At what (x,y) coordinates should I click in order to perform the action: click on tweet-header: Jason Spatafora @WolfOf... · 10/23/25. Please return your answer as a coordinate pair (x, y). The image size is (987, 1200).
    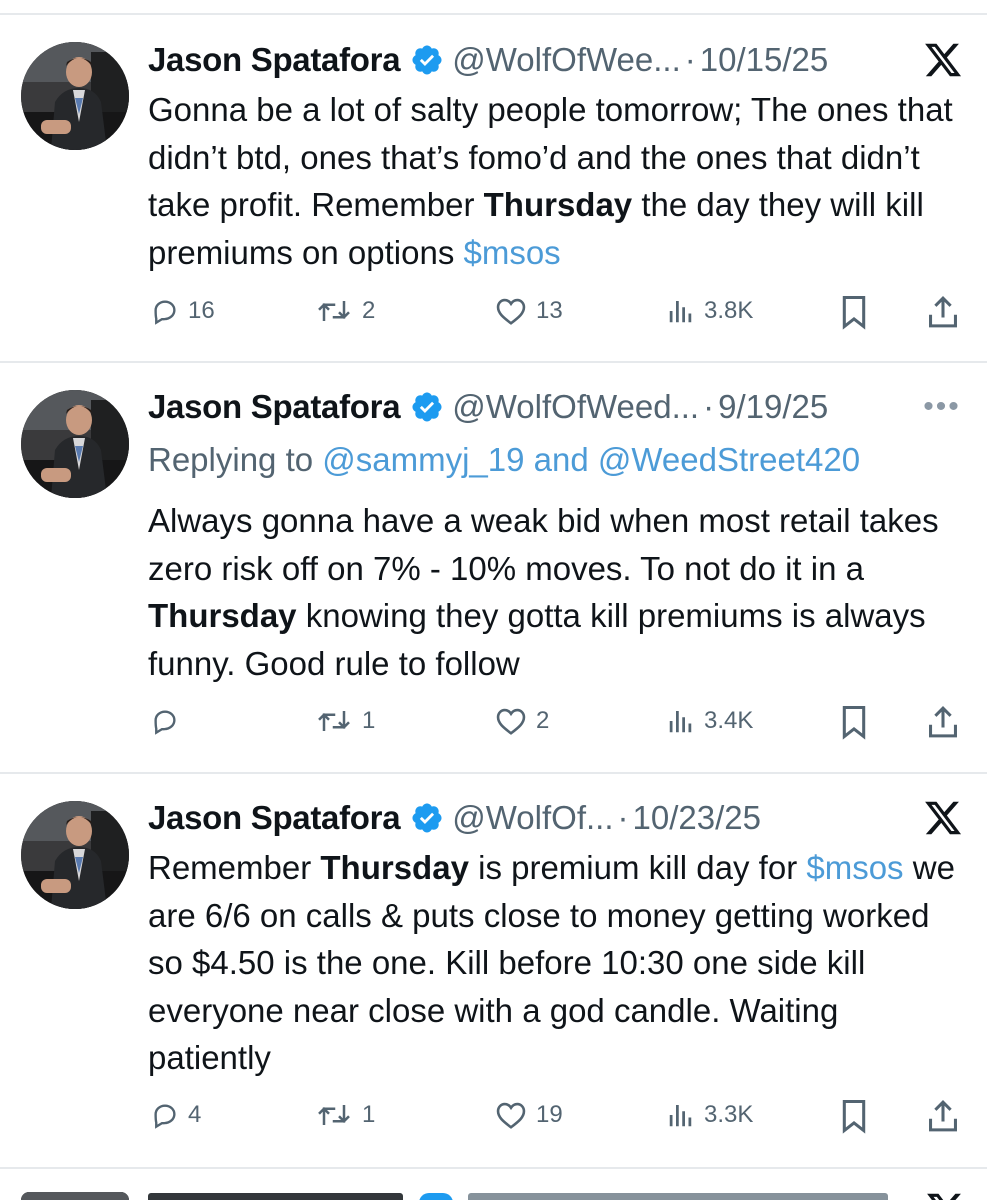
    Looking at the image, I should click on (454, 818).